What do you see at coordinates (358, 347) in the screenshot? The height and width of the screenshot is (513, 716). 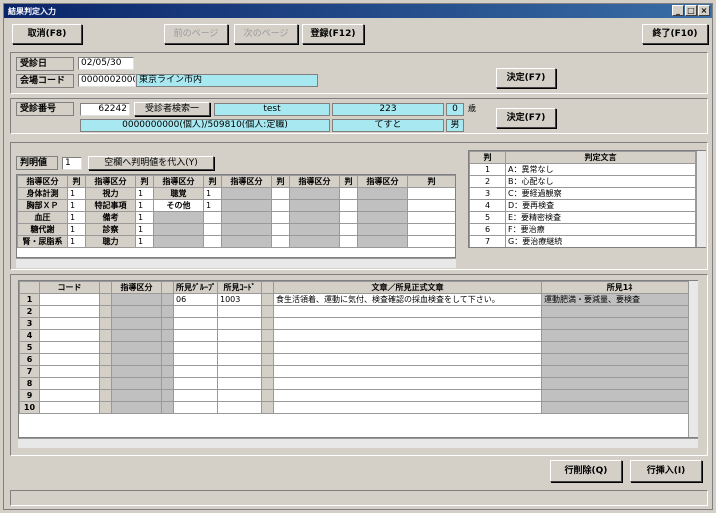 I see `findings-row: 5` at bounding box center [358, 347].